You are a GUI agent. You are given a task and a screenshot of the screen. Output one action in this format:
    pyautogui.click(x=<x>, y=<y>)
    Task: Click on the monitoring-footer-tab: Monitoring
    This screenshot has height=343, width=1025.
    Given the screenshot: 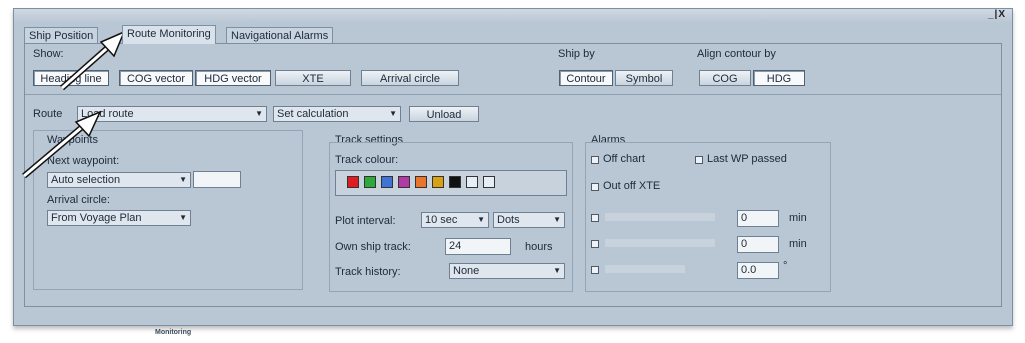 What is the action you would take?
    pyautogui.click(x=173, y=332)
    